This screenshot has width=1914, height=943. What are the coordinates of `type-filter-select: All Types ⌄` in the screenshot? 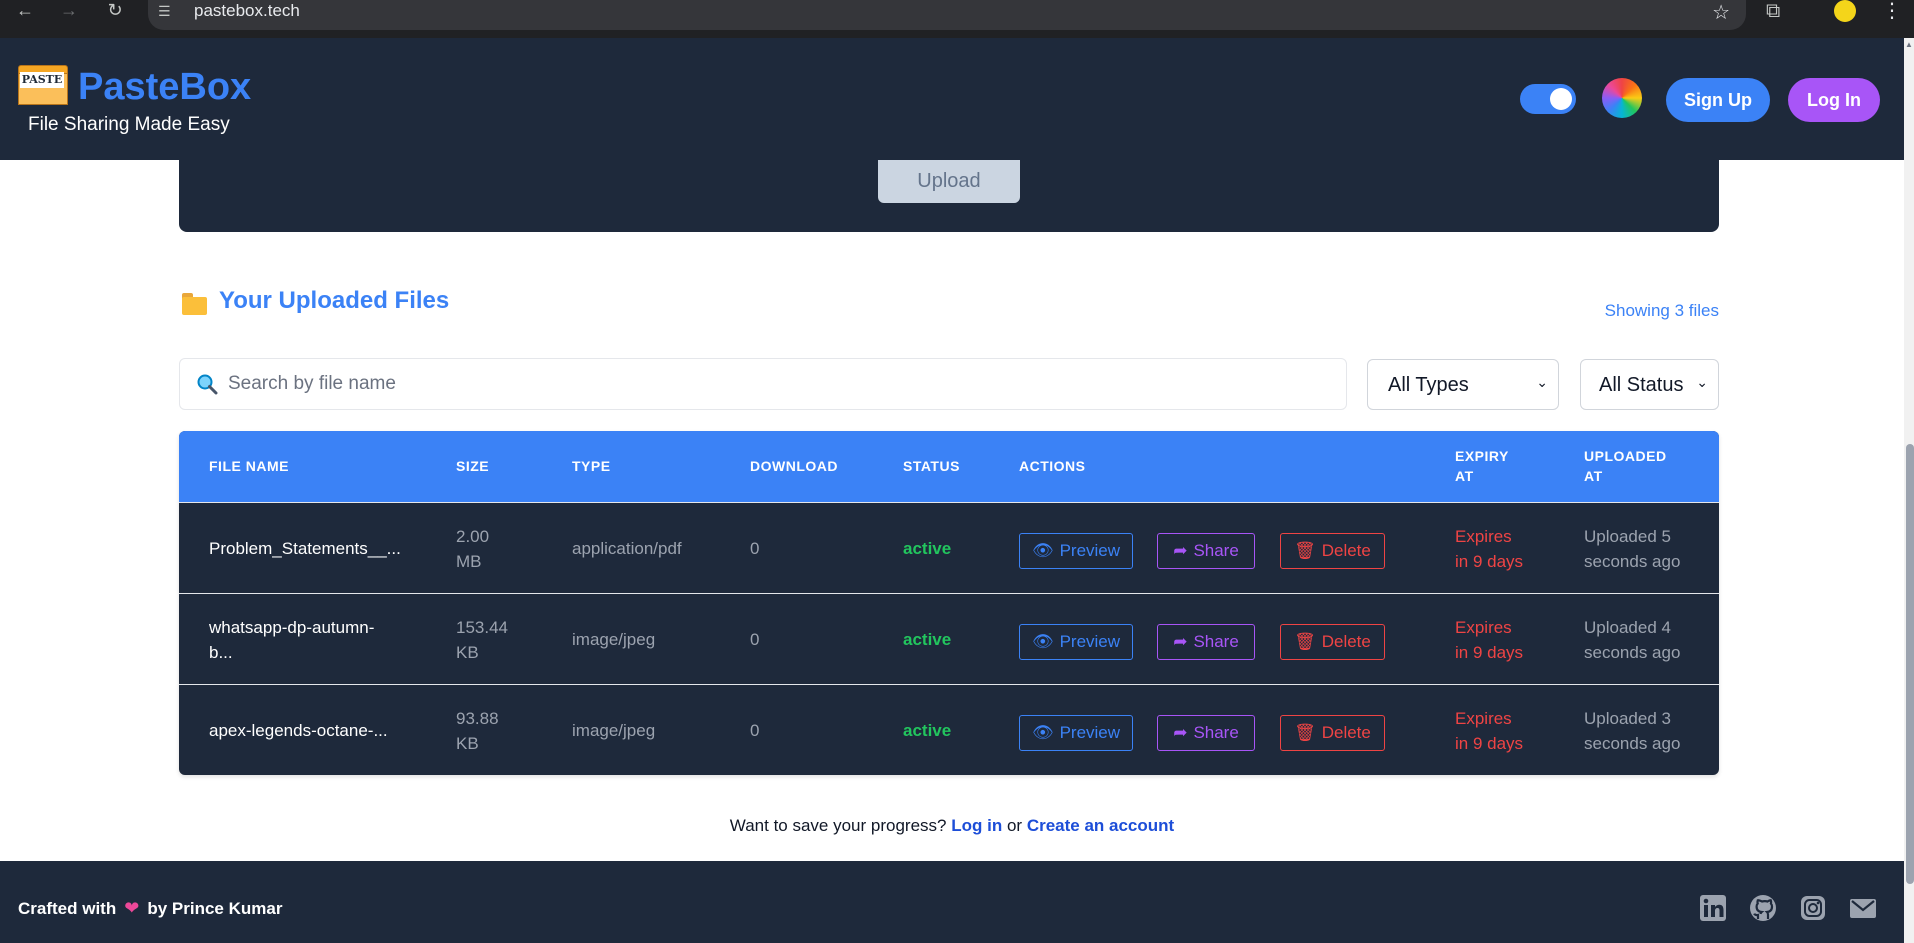 It's located at (1463, 384).